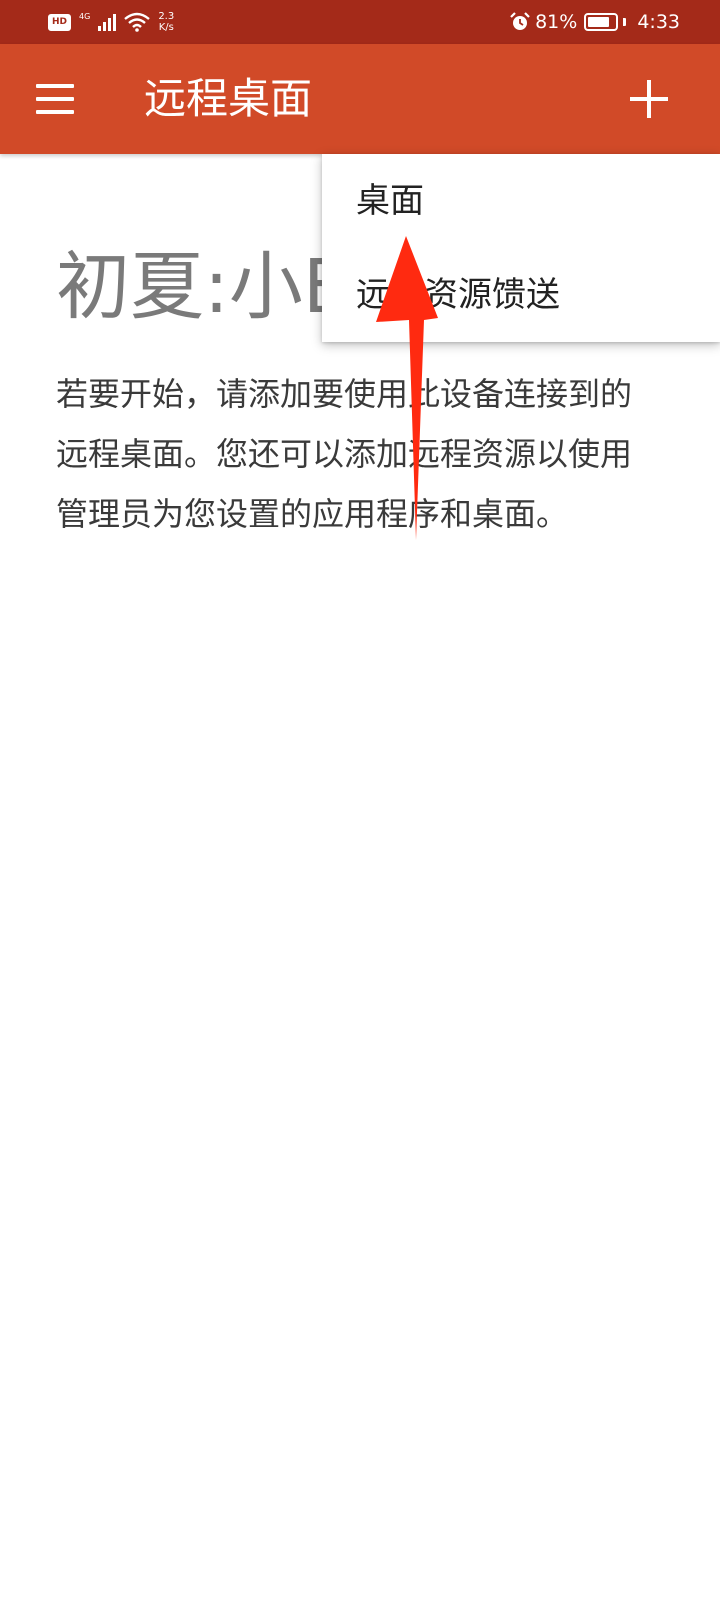 The height and width of the screenshot is (1600, 720). Describe the element at coordinates (203, 287) in the screenshot. I see `welcome-title: 初夏:小E` at that location.